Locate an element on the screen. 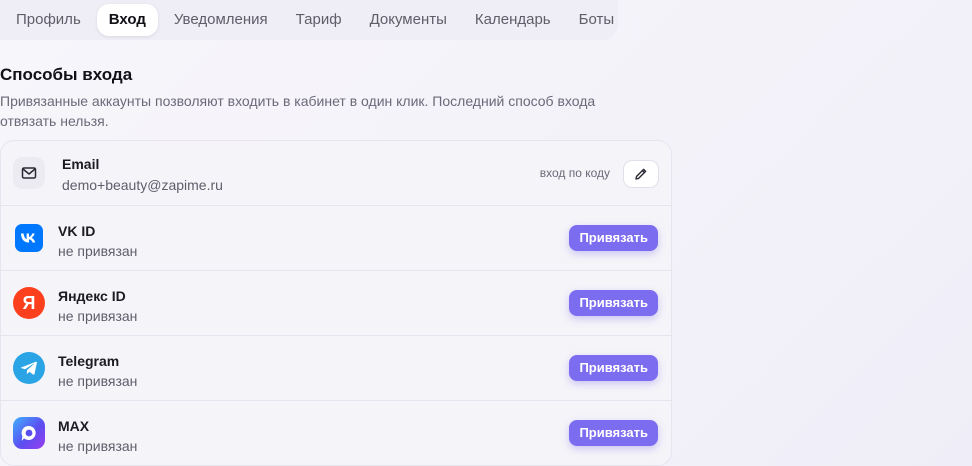 Image resolution: width=972 pixels, height=466 pixels. login-mode-label: вход по коду is located at coordinates (574, 173).